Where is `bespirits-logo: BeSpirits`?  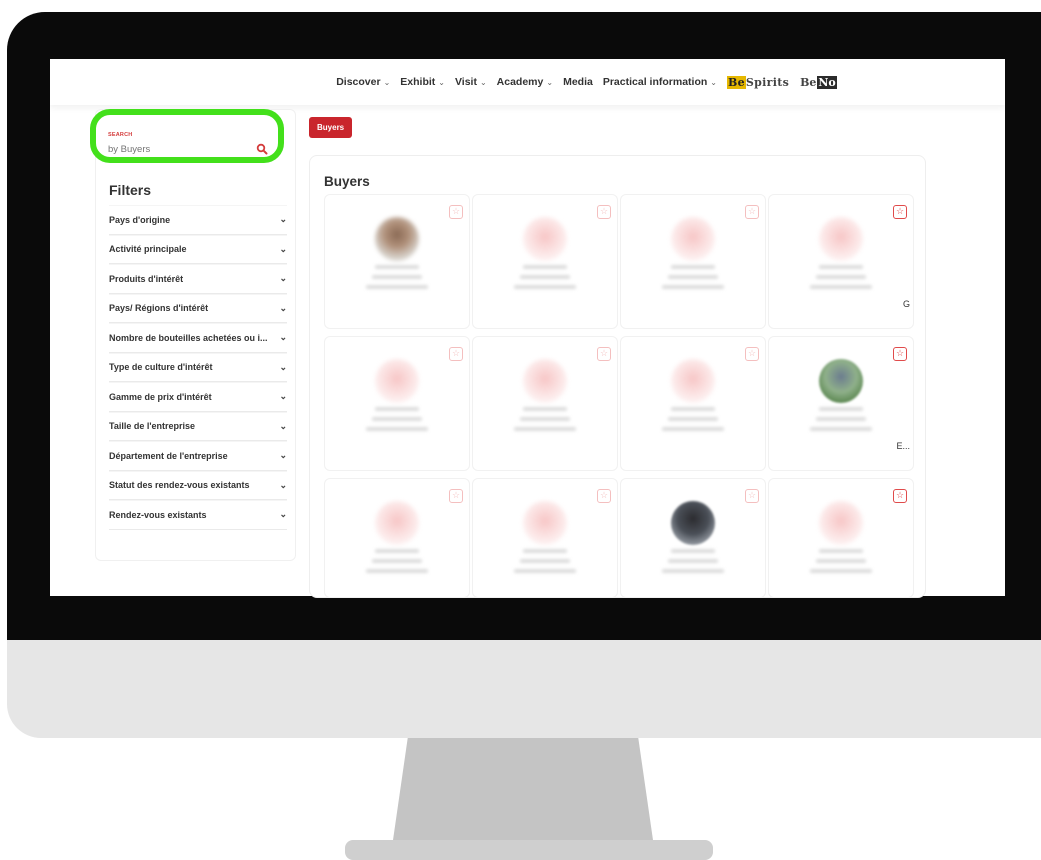 bespirits-logo: BeSpirits is located at coordinates (758, 82).